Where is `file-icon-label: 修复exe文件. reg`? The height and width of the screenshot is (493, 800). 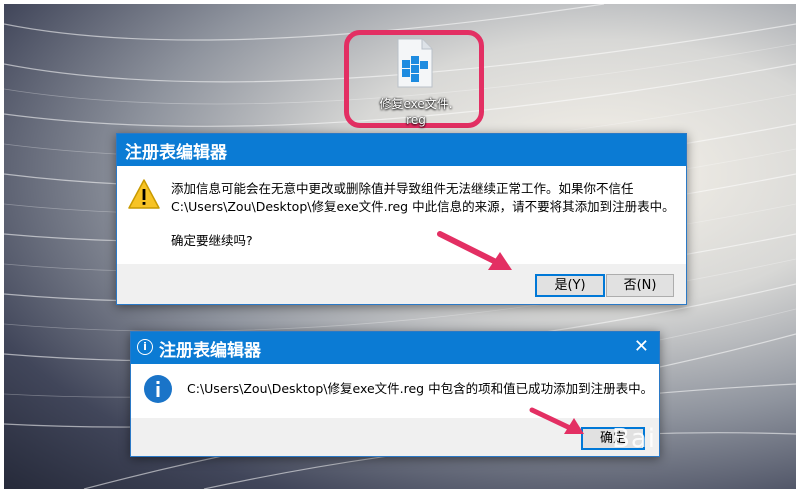
file-icon-label: 修复exe文件. reg is located at coordinates (416, 112).